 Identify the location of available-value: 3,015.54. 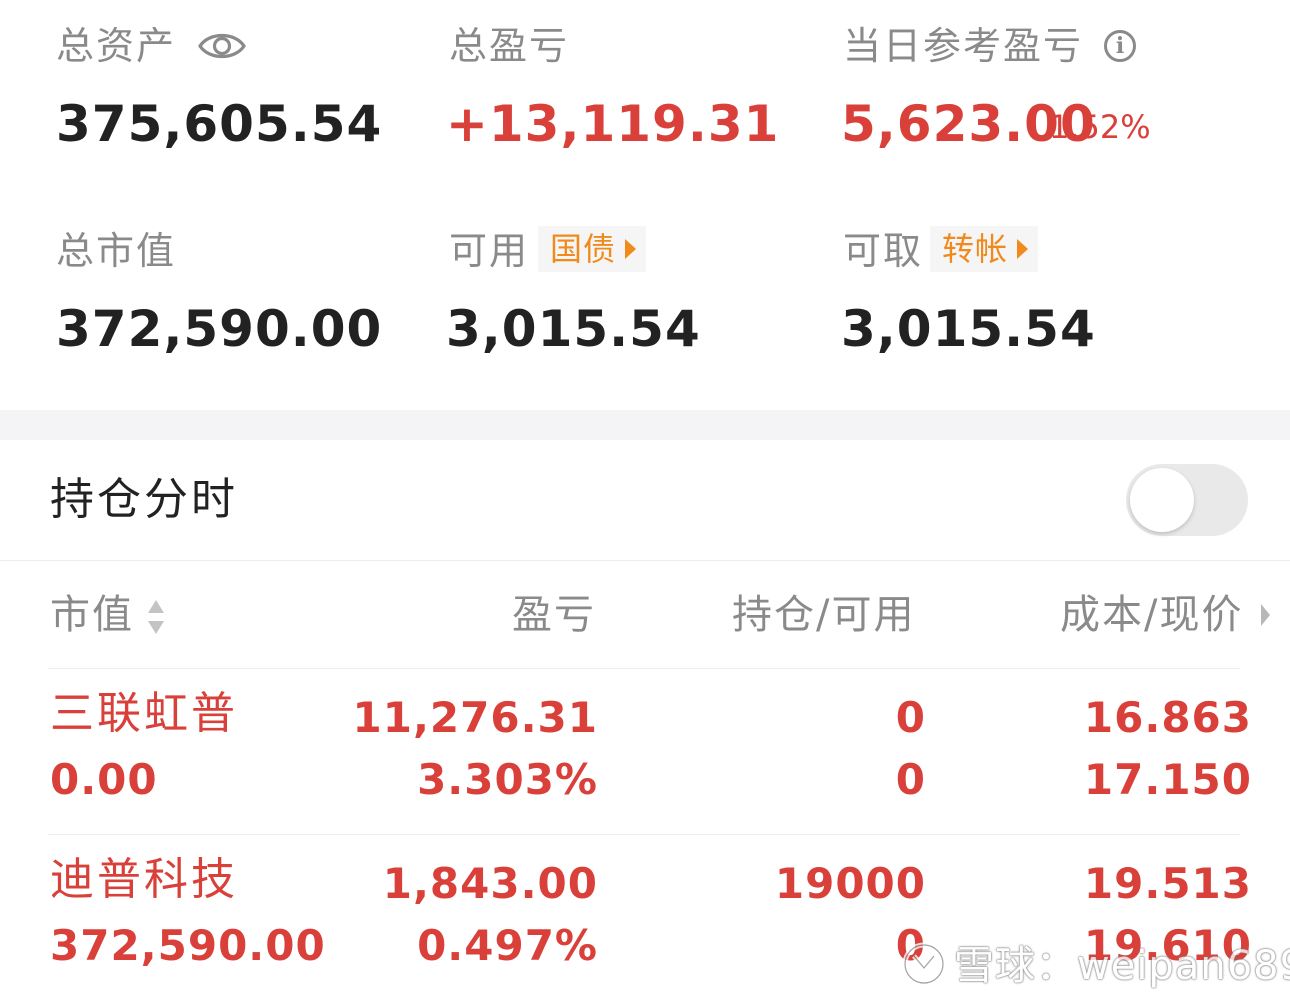
(573, 329).